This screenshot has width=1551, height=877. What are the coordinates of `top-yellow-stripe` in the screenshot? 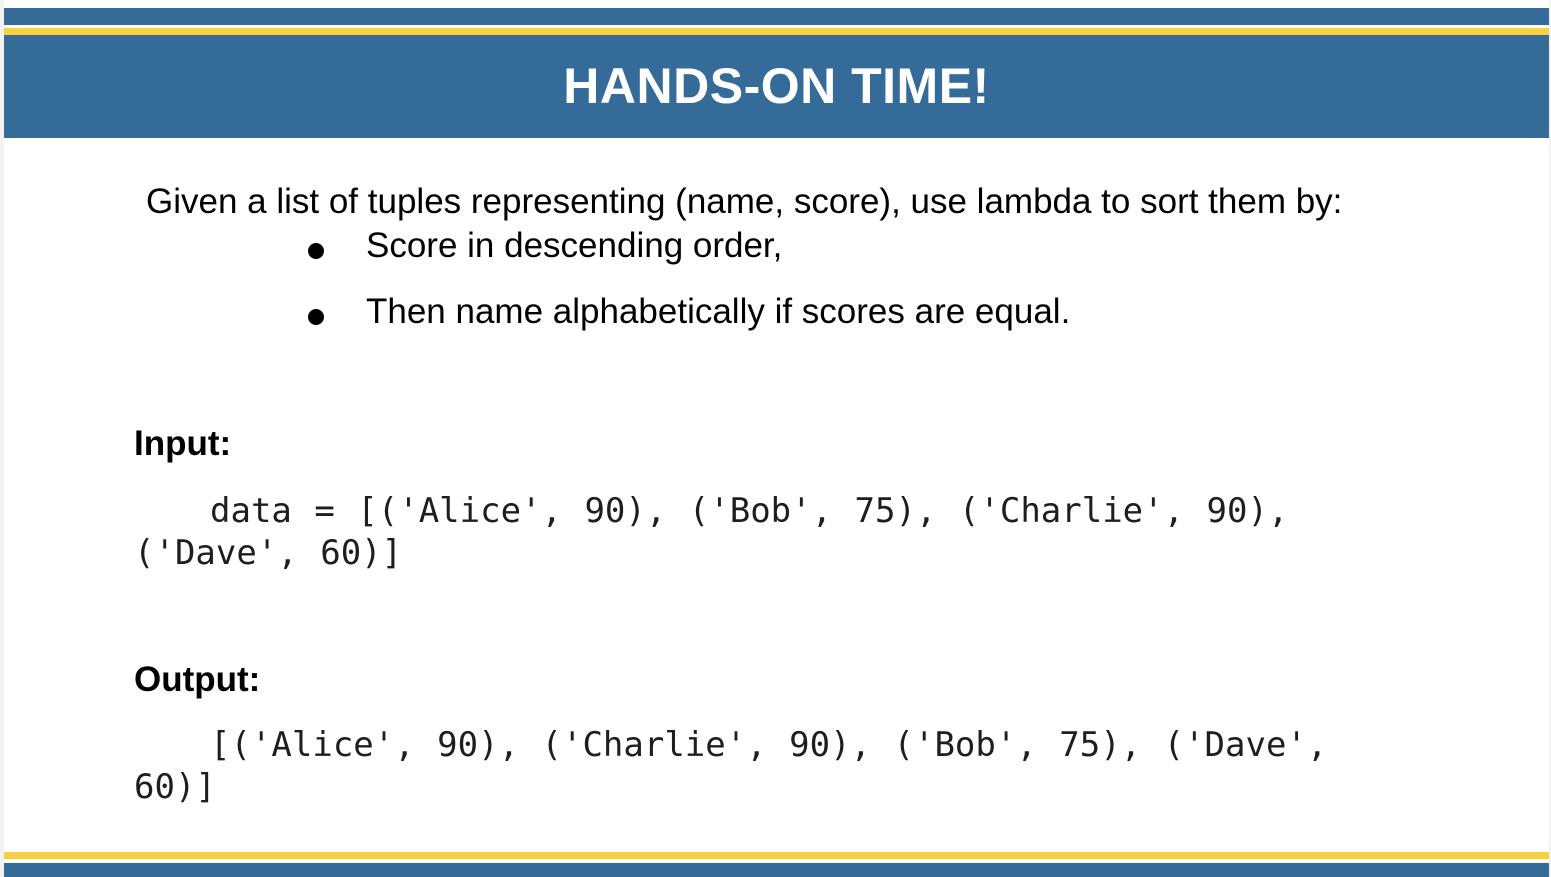 It's located at (776, 31).